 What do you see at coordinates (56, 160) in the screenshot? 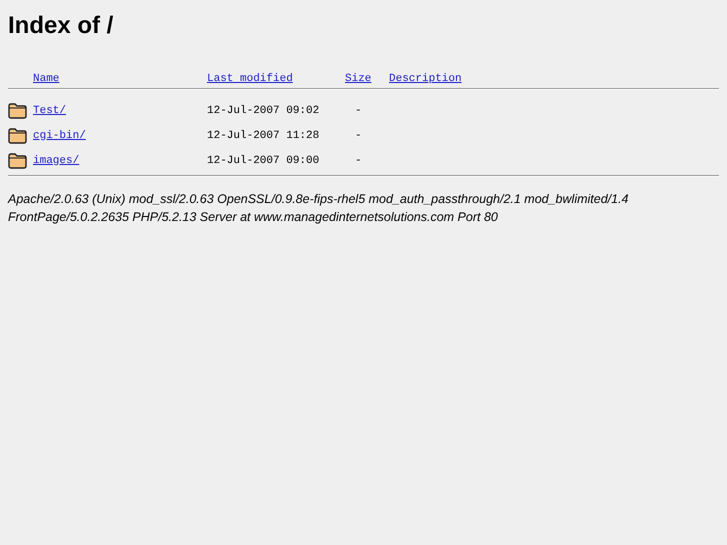
I see `folder-link: images/` at bounding box center [56, 160].